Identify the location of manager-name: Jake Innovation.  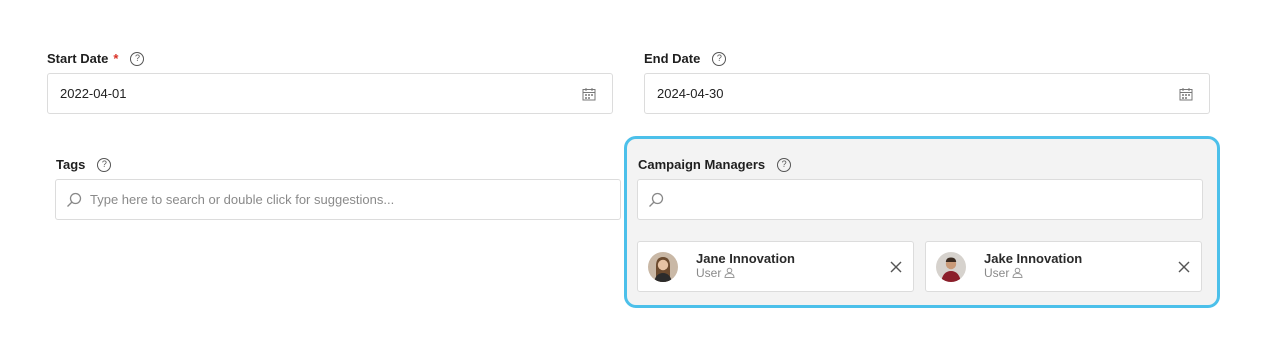
(1033, 258).